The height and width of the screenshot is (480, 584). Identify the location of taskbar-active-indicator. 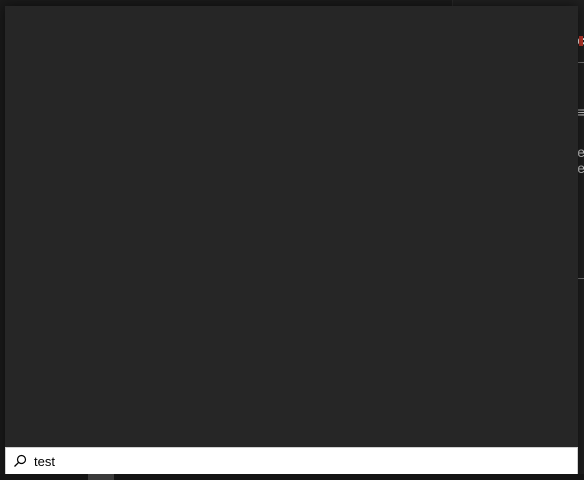
(101, 477).